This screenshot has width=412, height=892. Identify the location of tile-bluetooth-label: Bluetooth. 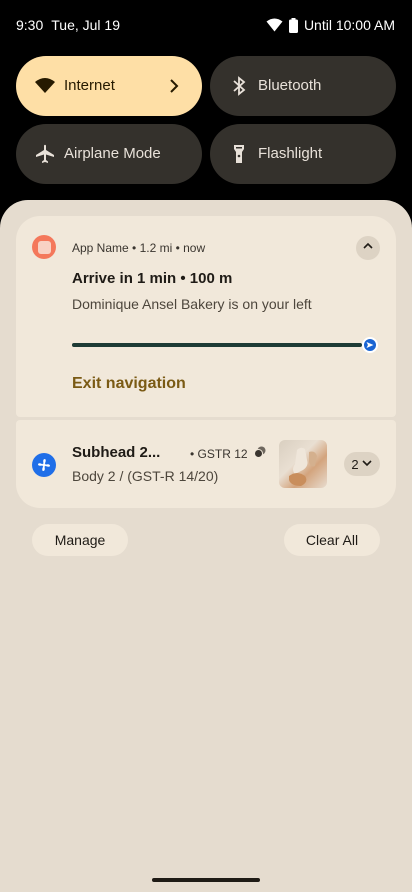
(290, 85).